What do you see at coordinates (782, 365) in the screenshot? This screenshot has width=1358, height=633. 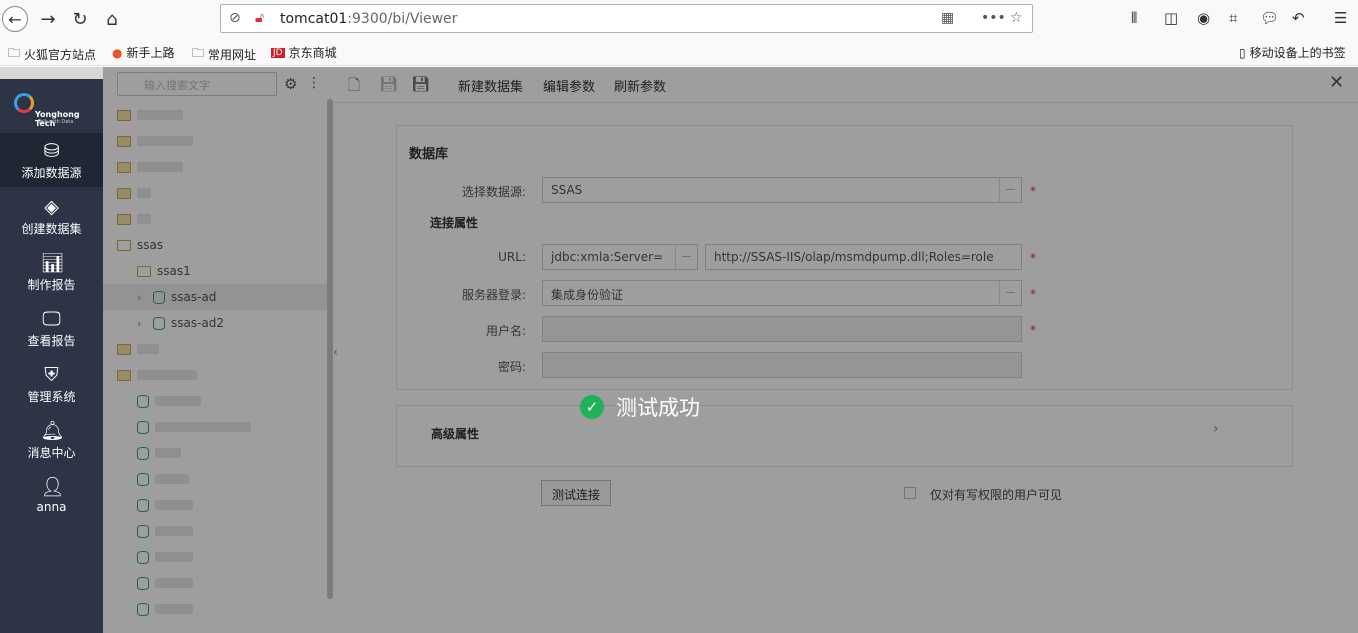 I see `password-input` at bounding box center [782, 365].